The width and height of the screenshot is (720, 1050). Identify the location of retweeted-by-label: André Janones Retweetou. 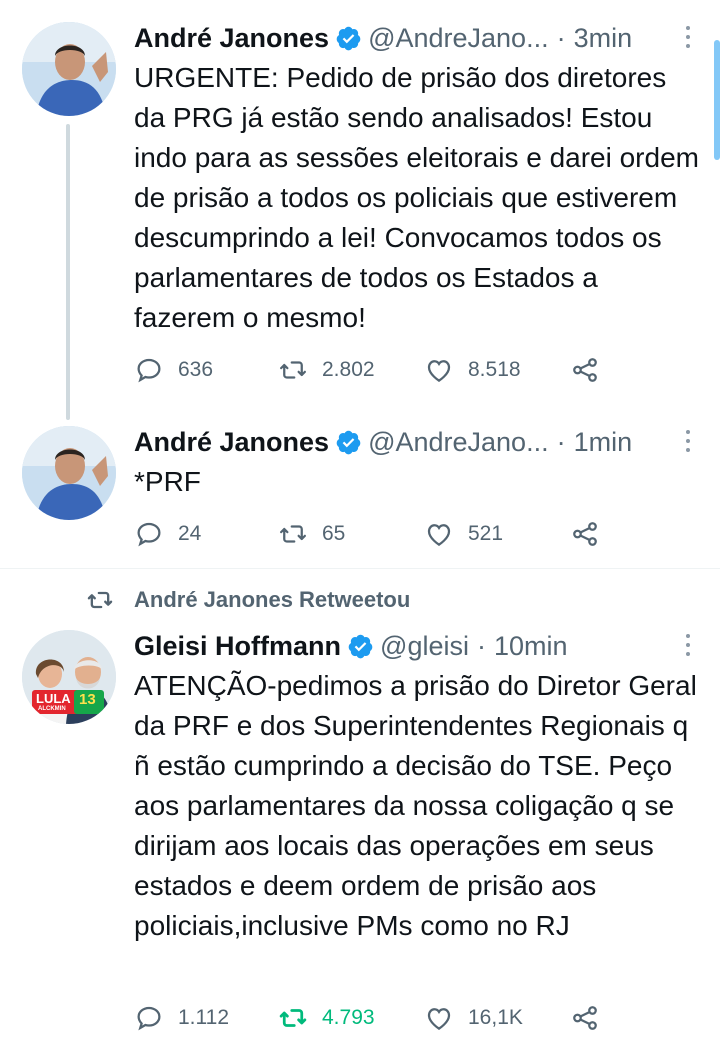
(272, 599).